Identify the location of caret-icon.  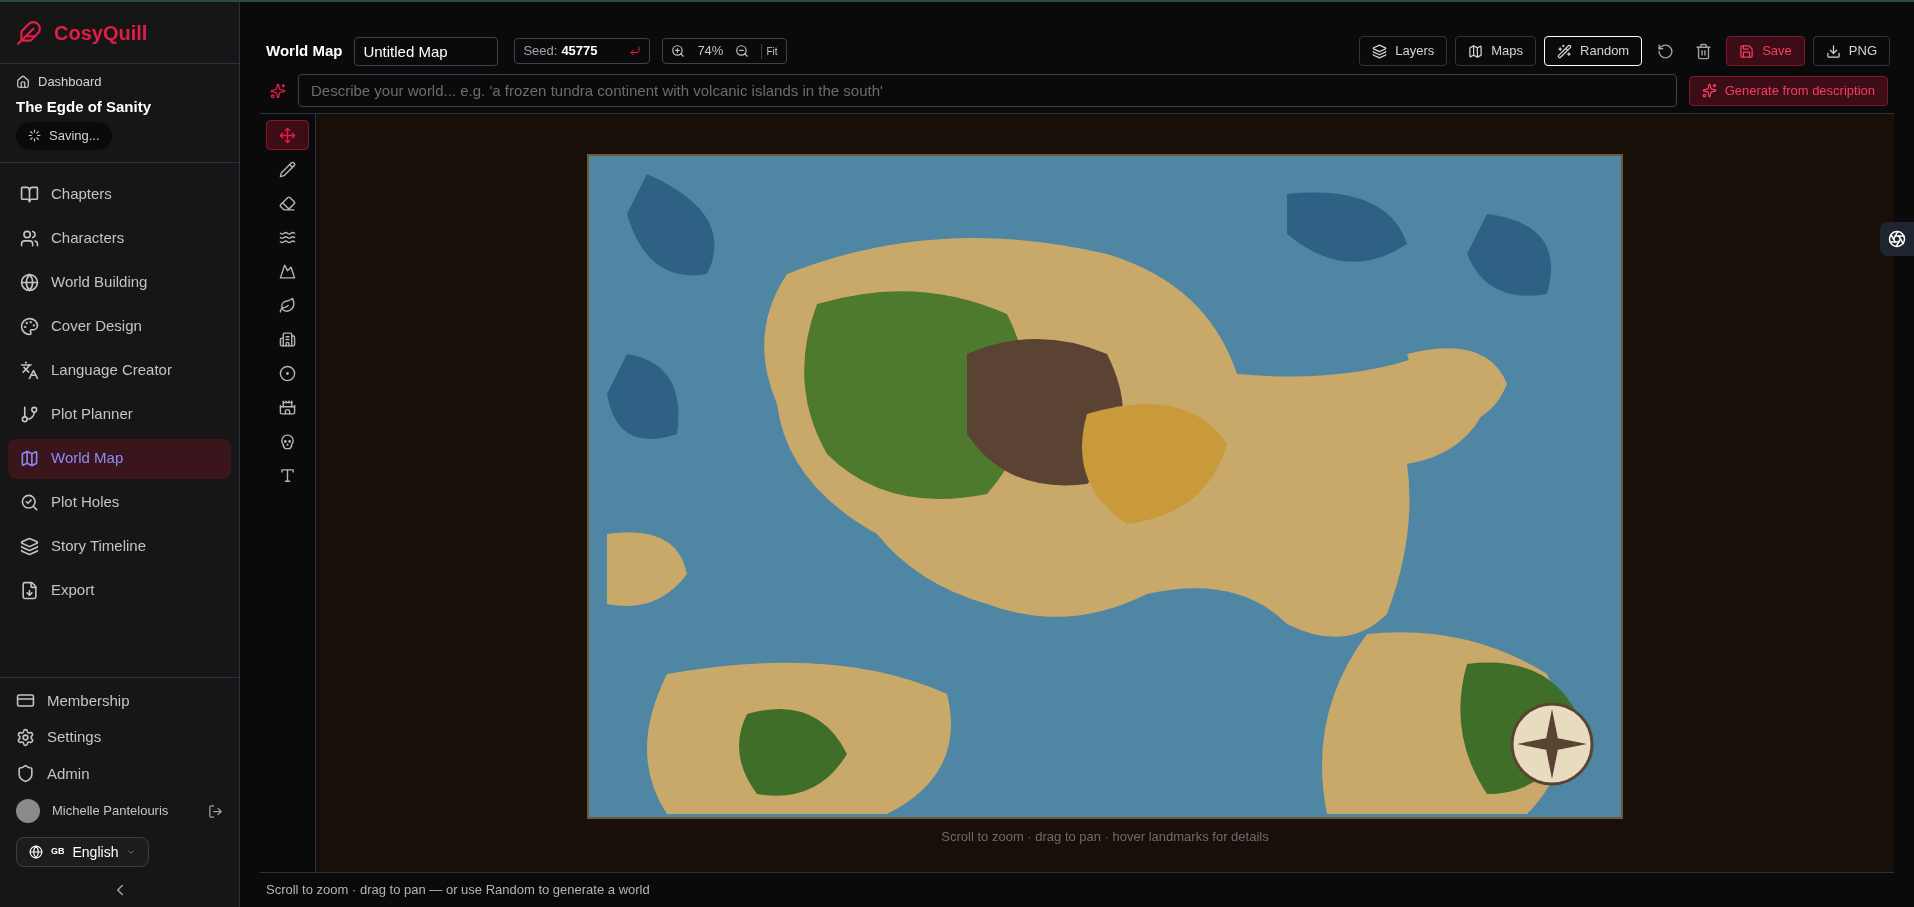
(131, 852).